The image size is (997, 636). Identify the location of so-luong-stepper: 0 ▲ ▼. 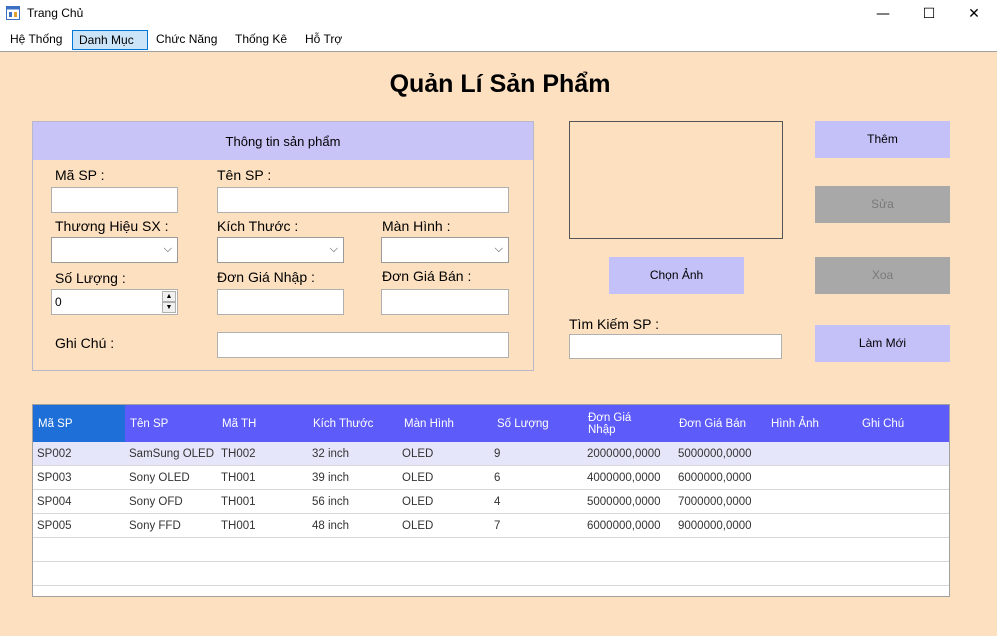
(114, 302).